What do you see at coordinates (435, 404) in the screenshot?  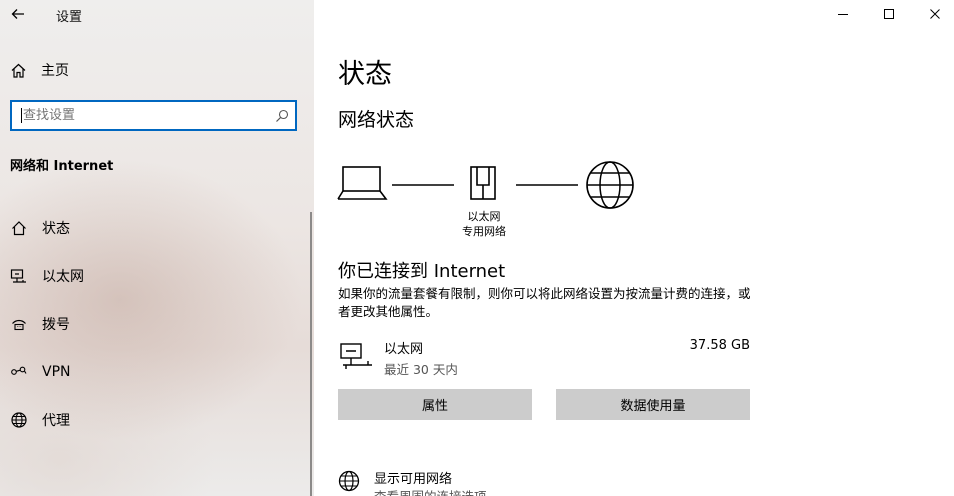 I see `properties-button: 属性` at bounding box center [435, 404].